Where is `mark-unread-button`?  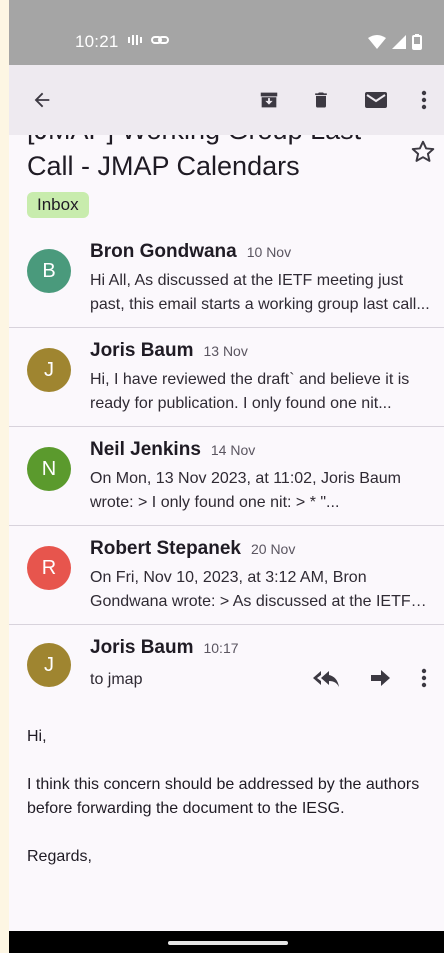 mark-unread-button is located at coordinates (376, 100).